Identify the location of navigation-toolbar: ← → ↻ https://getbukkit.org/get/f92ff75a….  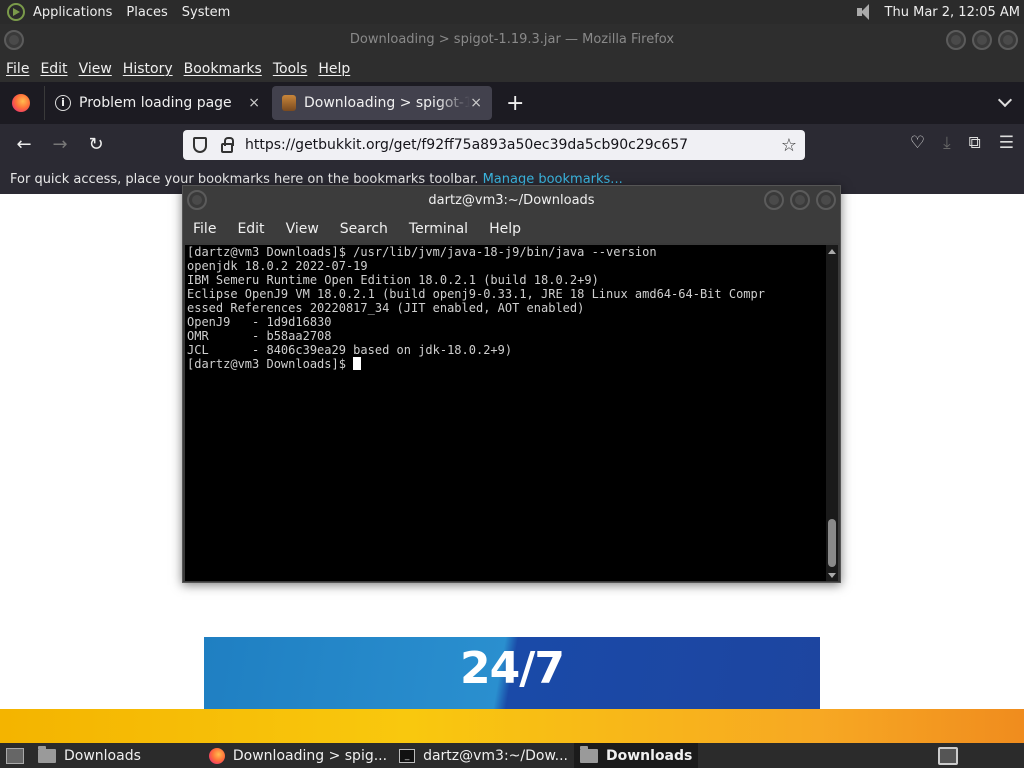
(512, 145).